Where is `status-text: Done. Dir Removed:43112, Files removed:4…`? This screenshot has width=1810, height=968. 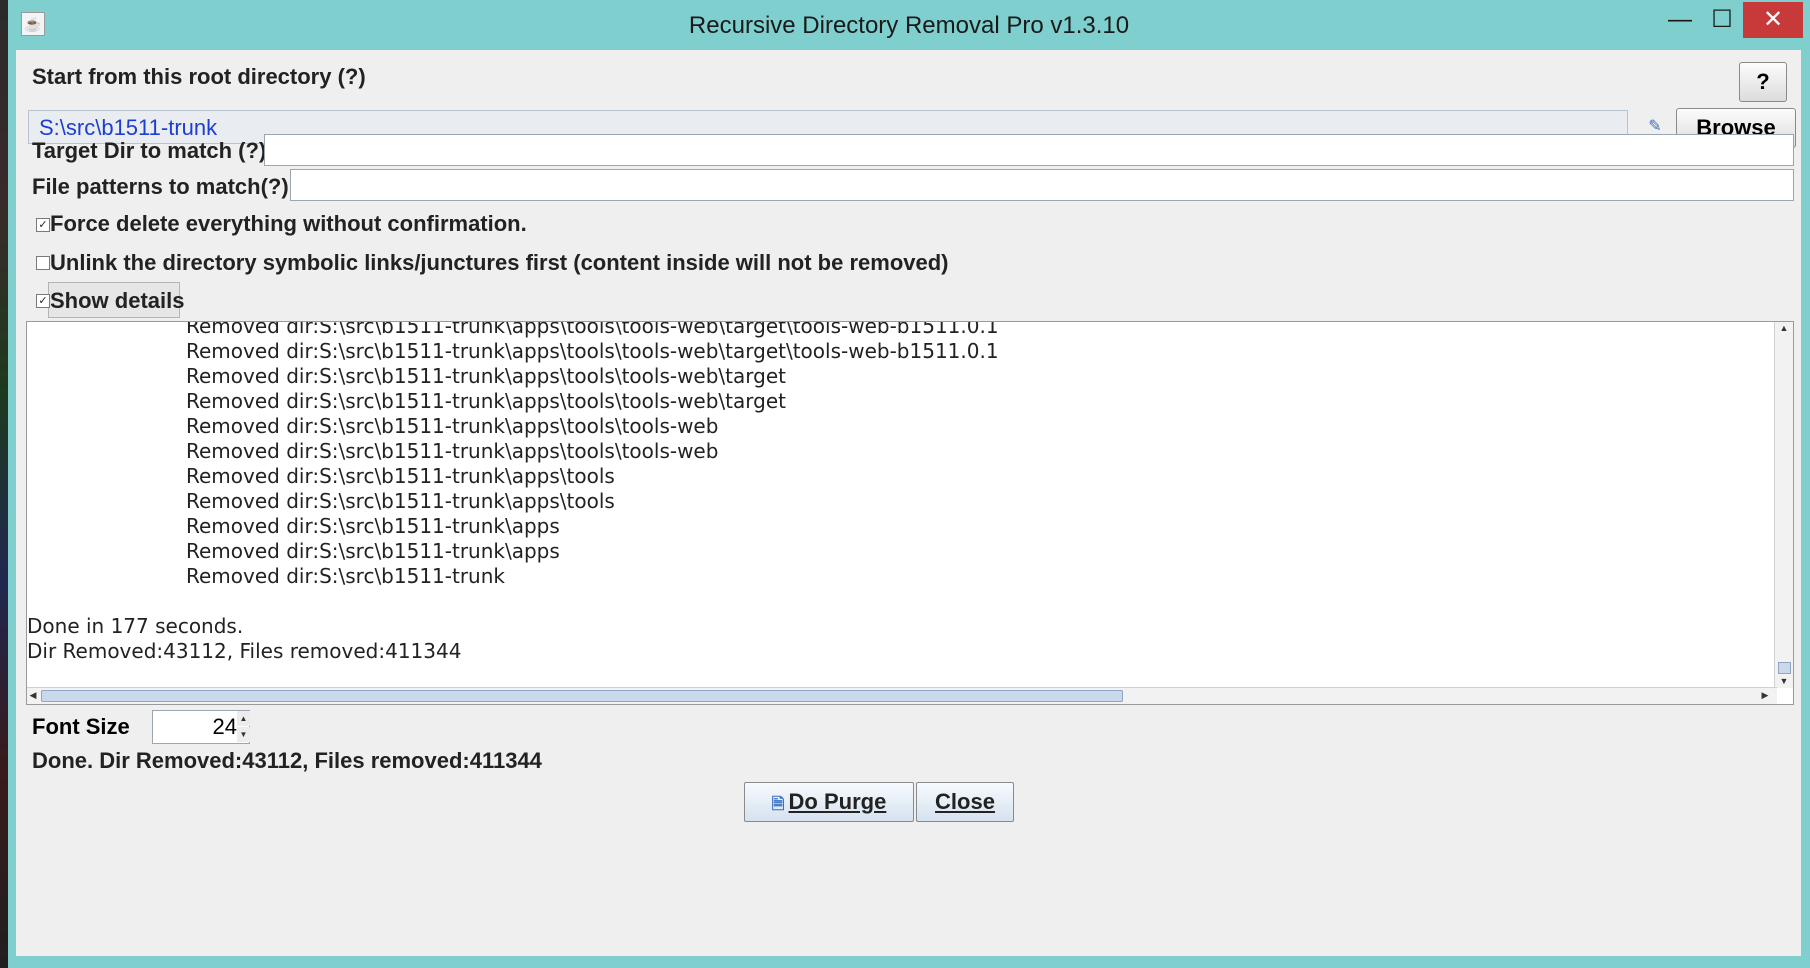
status-text: Done. Dir Removed:43112, Files removed:4… is located at coordinates (287, 760).